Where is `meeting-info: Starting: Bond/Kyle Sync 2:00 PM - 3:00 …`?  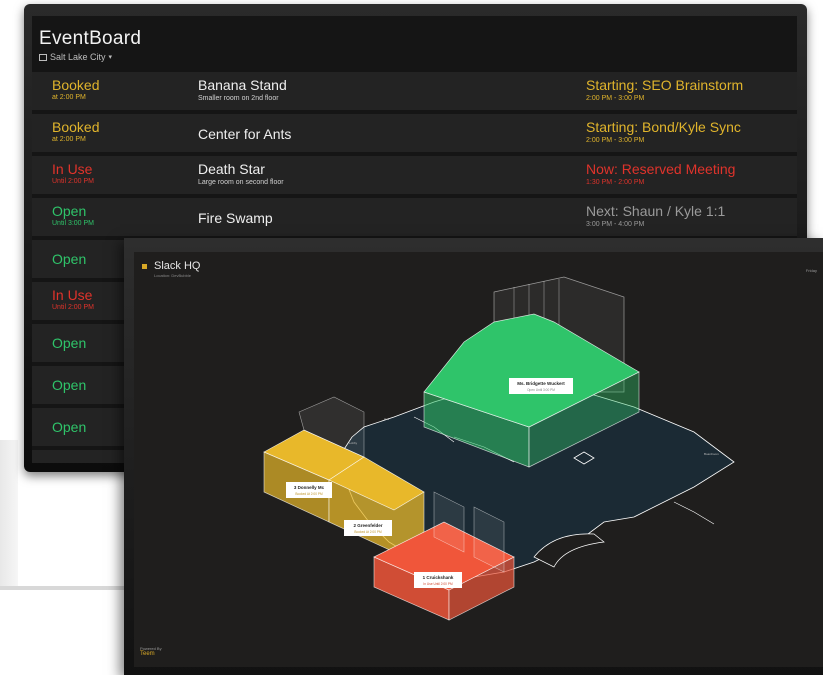 meeting-info: Starting: Bond/Kyle Sync 2:00 PM - 3:00 … is located at coordinates (663, 131).